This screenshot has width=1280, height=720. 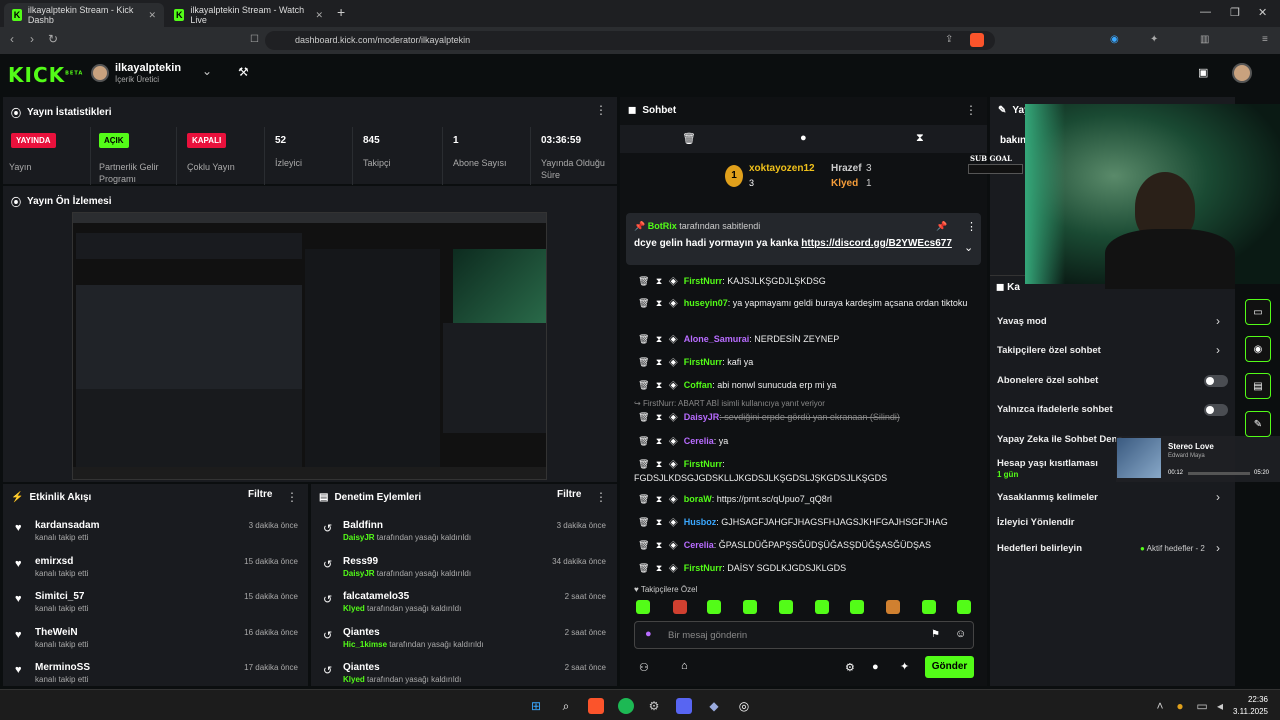 I want to click on channel-name: ilkayalptekin, so click(x=148, y=68).